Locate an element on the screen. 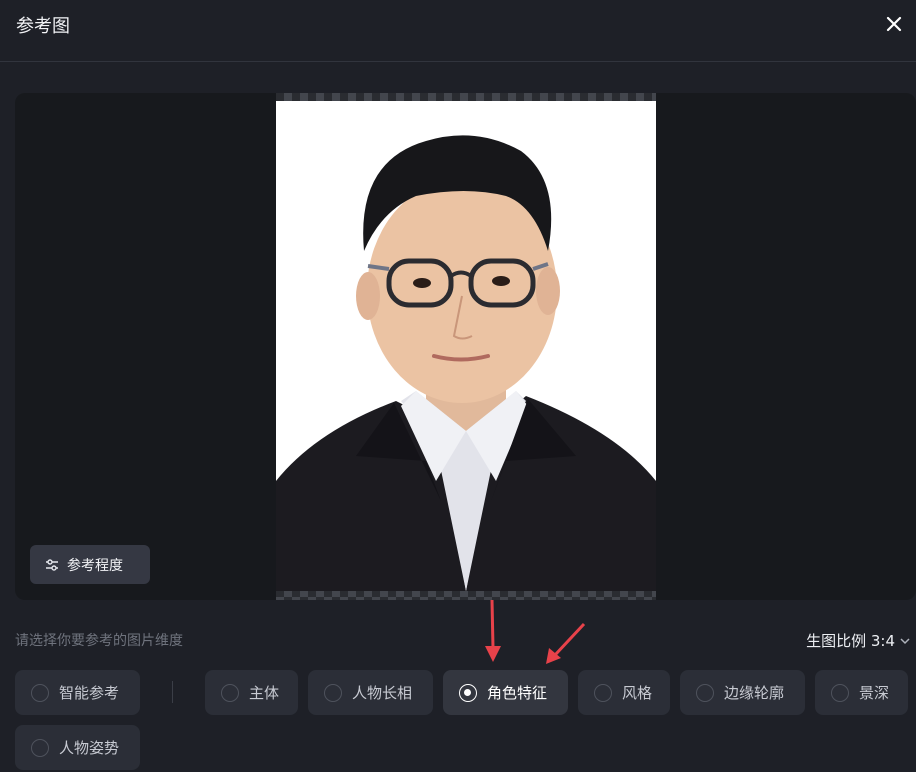  option-label: 边缘轮廓 is located at coordinates (754, 693).